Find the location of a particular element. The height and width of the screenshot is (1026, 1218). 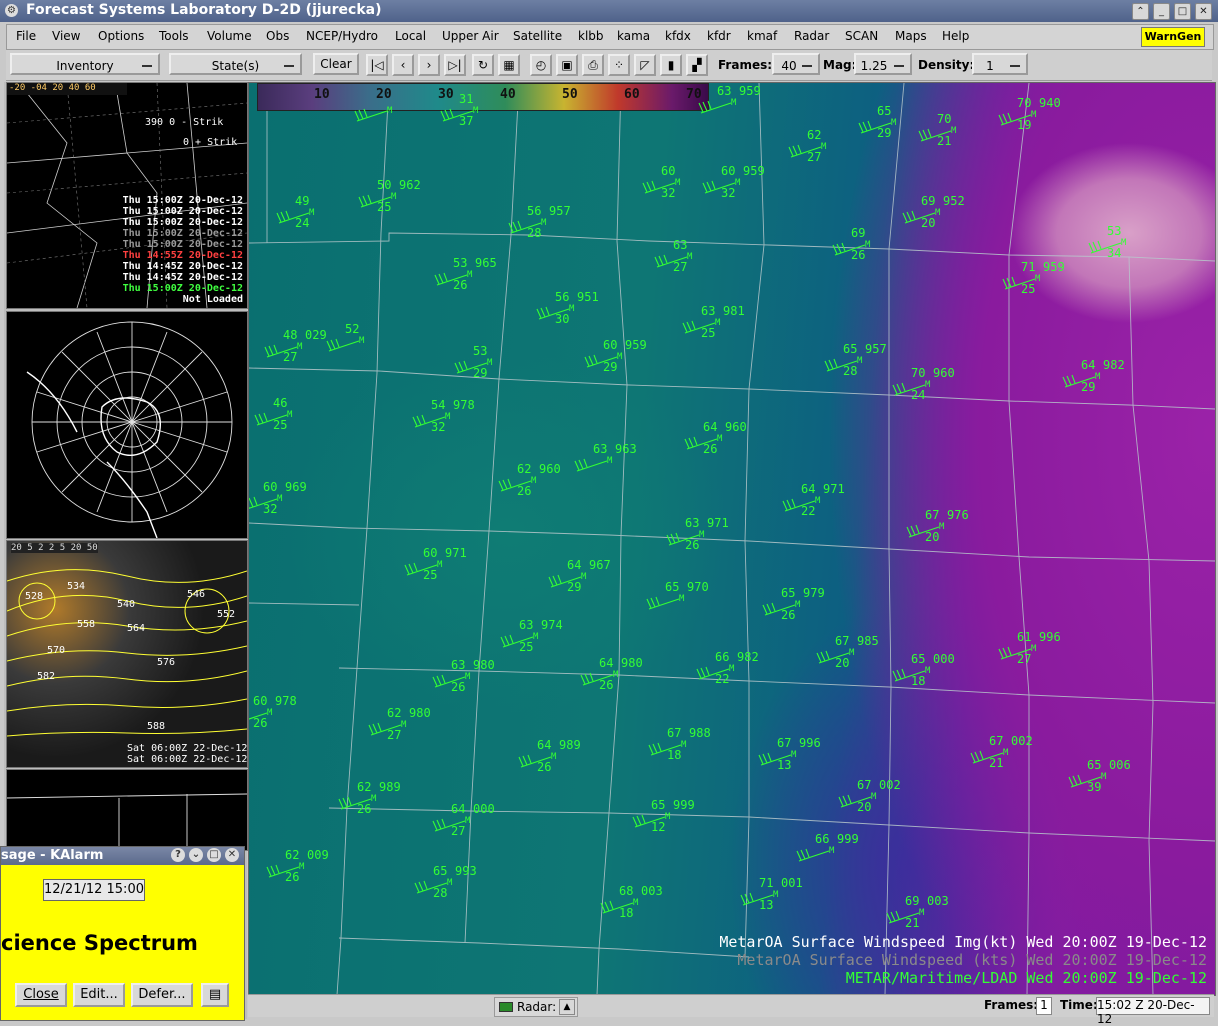

menu-view: View is located at coordinates (66, 36).